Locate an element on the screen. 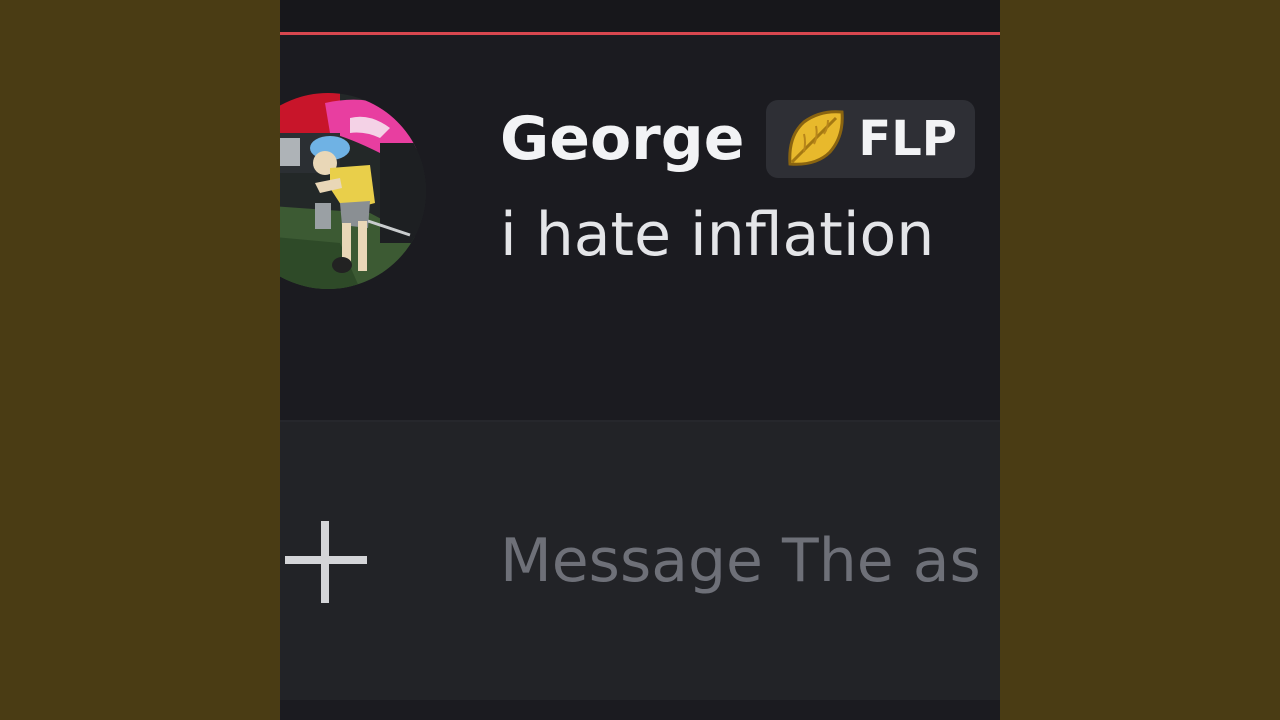 This screenshot has width=1280, height=720. avatar is located at coordinates (353, 191).